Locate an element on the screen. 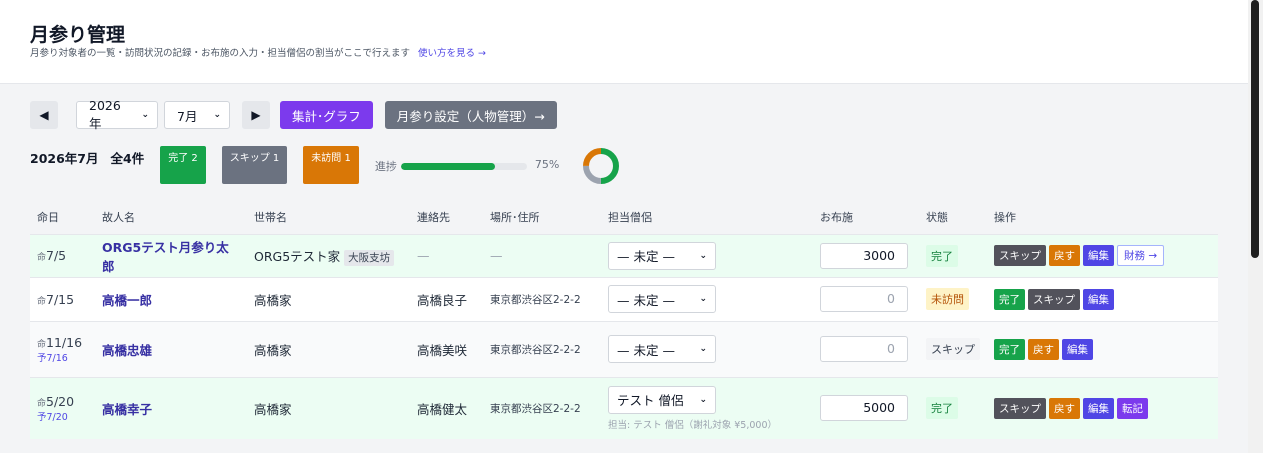 This screenshot has height=453, width=1263. finance-link-button: 財務 → is located at coordinates (1141, 255).